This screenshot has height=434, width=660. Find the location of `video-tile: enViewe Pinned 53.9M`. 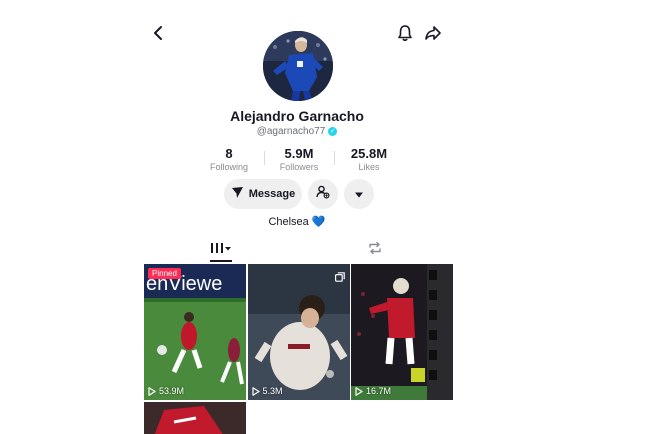

video-tile: enViewe Pinned 53.9M is located at coordinates (195, 332).